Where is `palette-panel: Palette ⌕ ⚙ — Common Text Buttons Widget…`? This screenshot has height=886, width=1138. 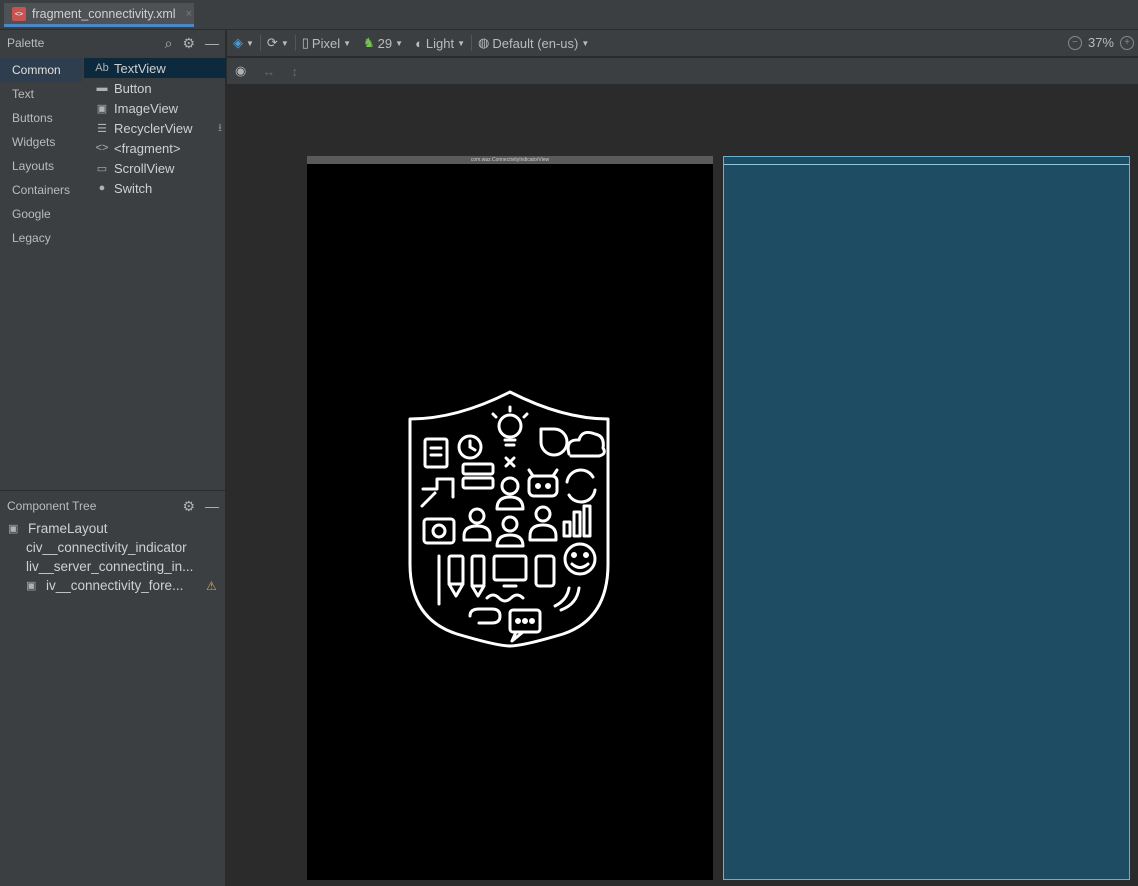
palette-panel: Palette ⌕ ⚙ — Common Text Buttons Widget… is located at coordinates (113, 260).